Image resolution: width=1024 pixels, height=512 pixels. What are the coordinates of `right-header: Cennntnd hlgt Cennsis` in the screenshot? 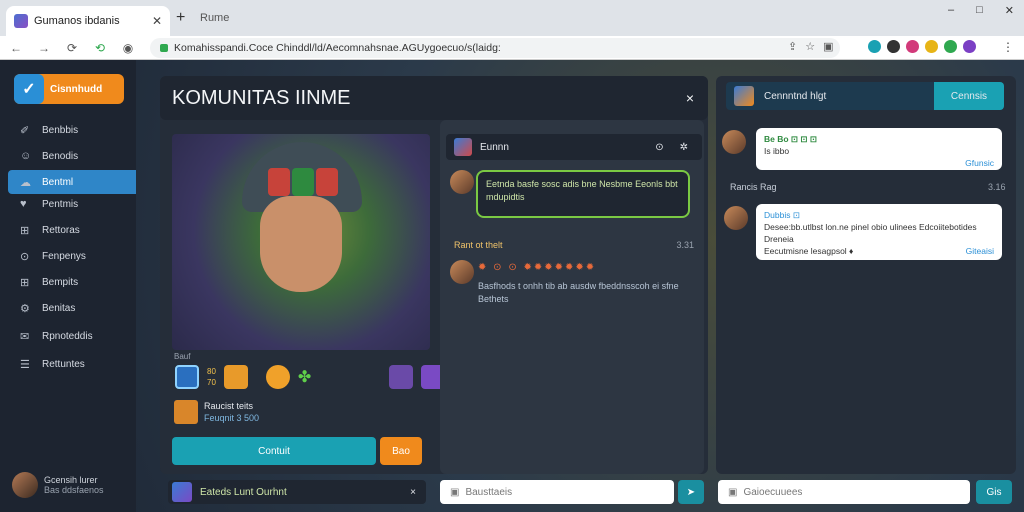 It's located at (865, 96).